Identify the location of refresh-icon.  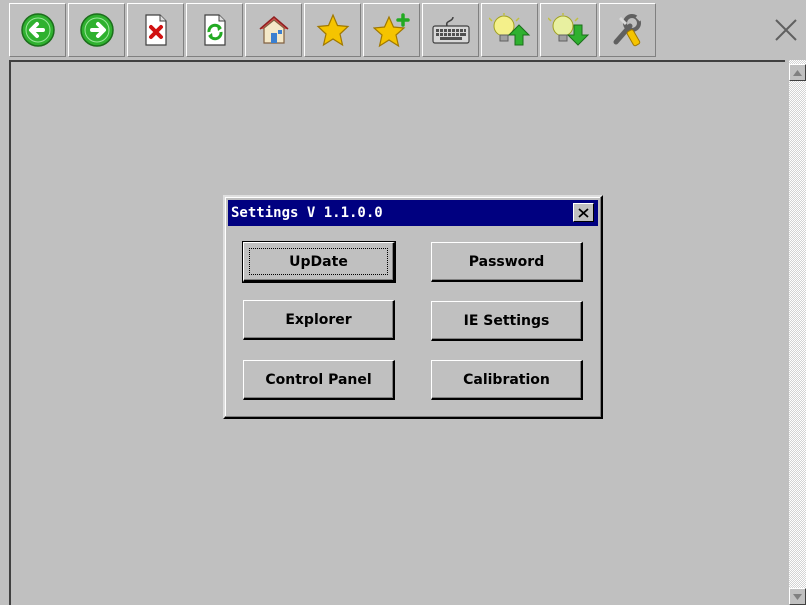
(214, 30).